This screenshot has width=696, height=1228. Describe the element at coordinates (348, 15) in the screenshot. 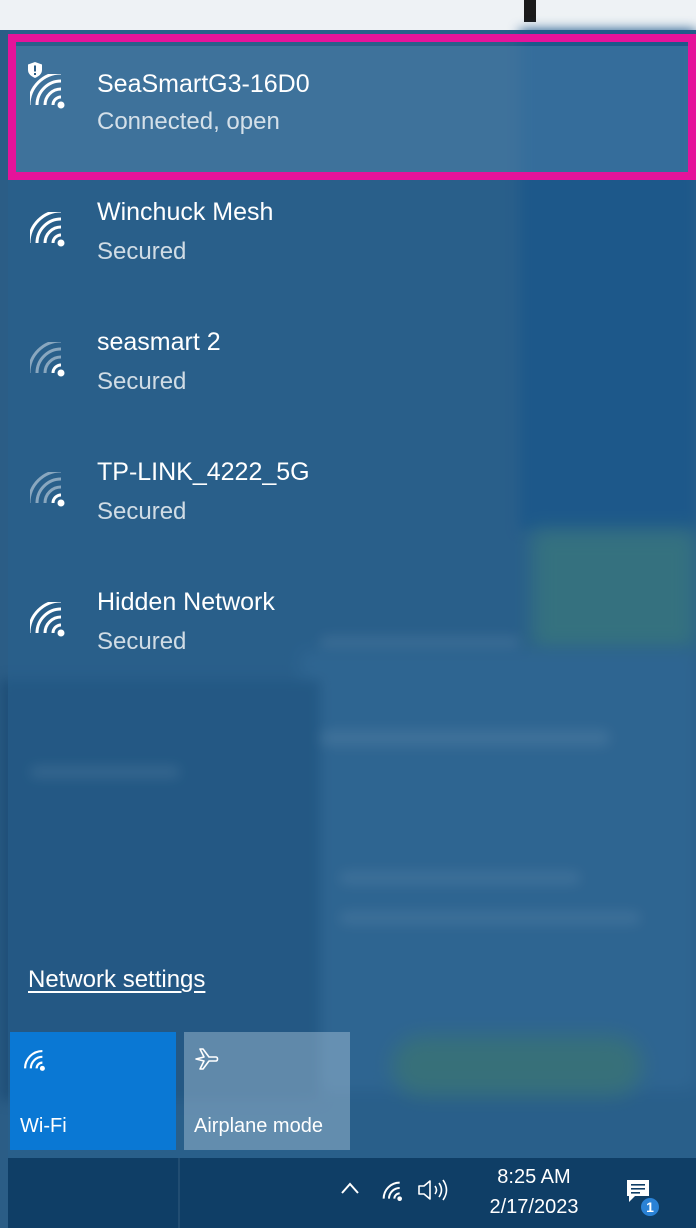

I see `background-window-strip` at that location.